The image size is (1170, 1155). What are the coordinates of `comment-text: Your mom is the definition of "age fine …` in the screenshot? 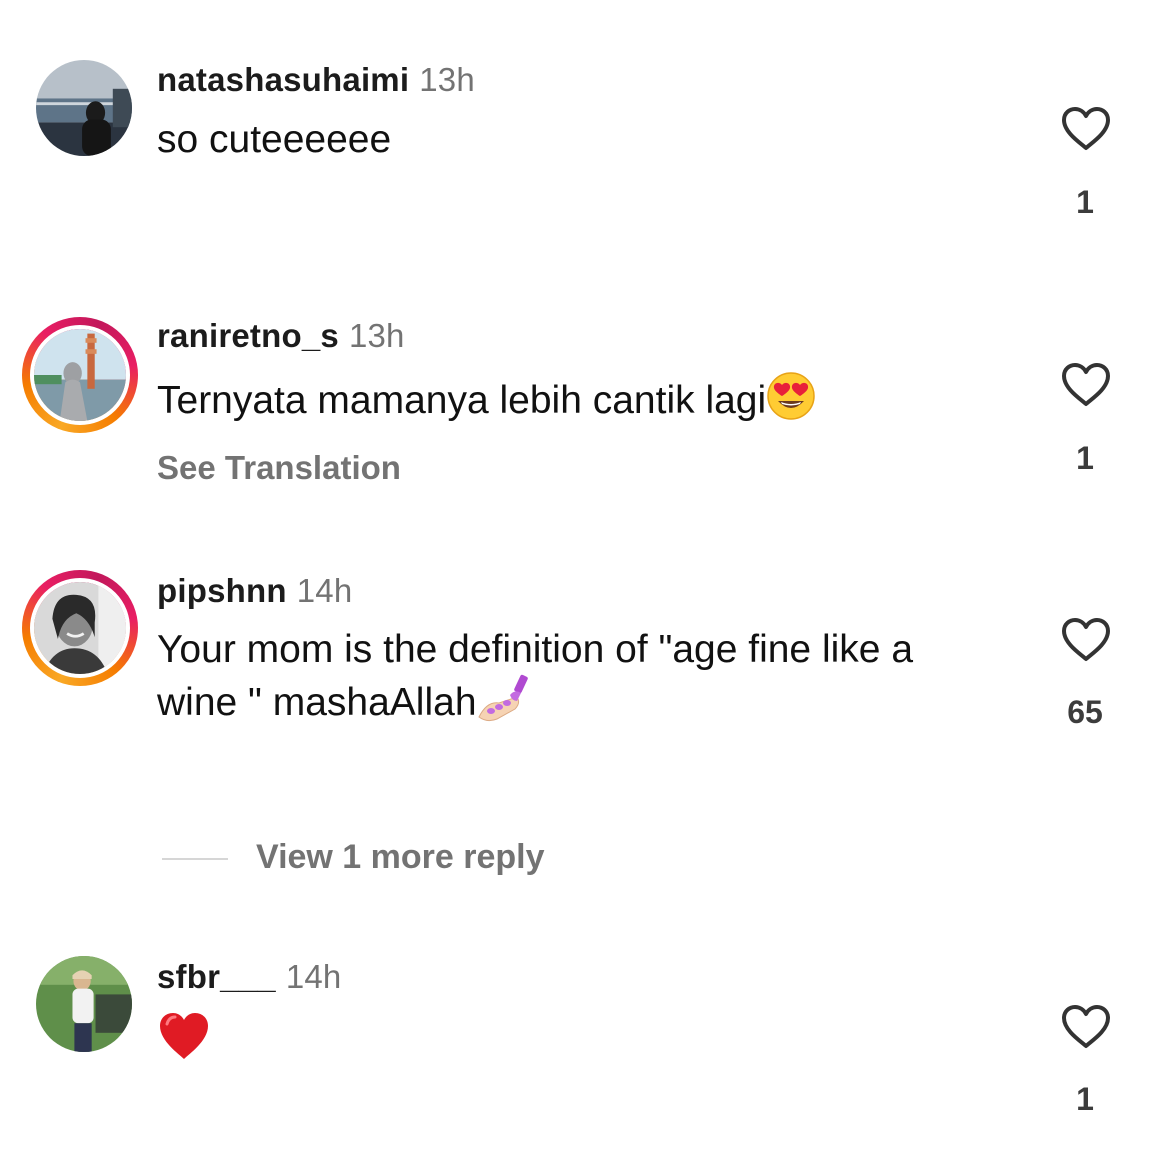 It's located at (577, 680).